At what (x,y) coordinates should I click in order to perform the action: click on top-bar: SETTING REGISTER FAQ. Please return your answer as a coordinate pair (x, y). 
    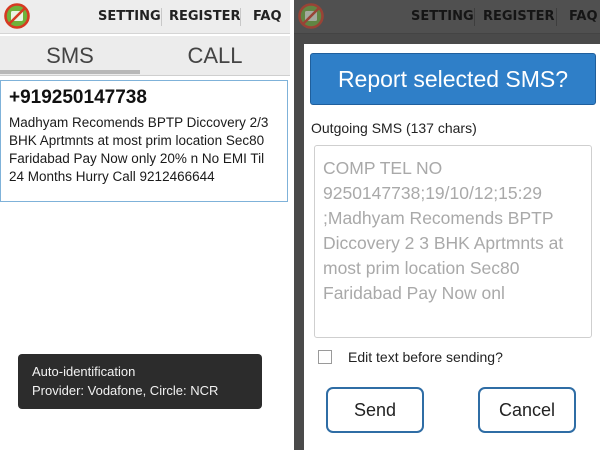
    Looking at the image, I should click on (145, 17).